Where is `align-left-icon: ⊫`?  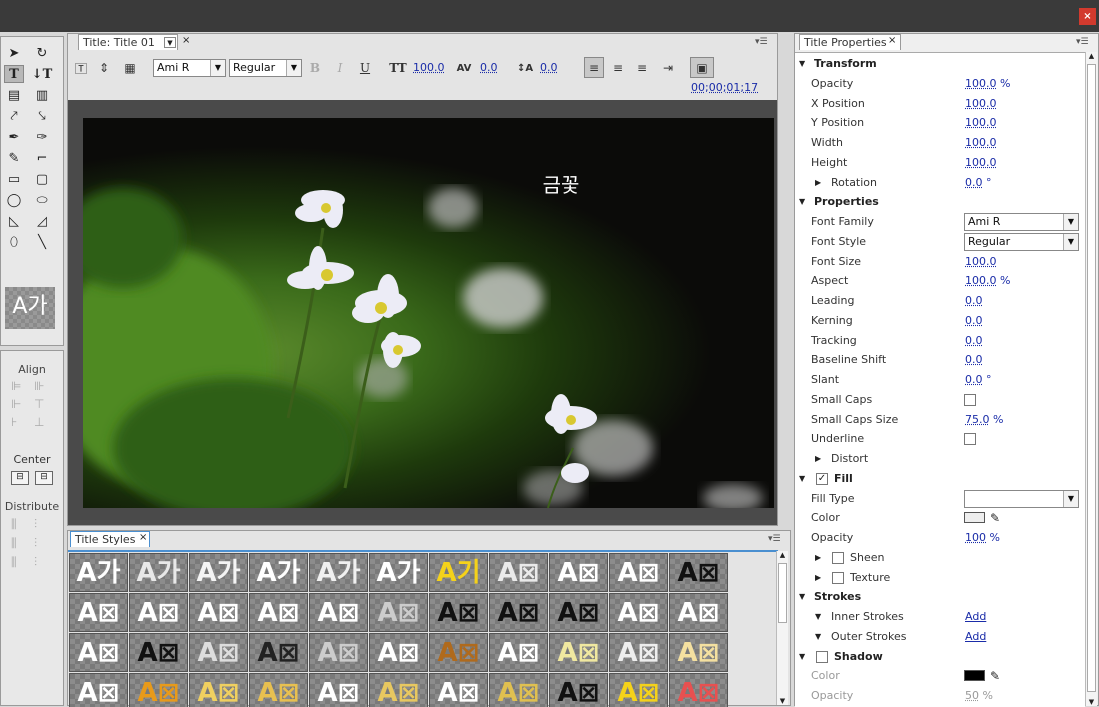 align-left-icon: ⊫ is located at coordinates (22, 386).